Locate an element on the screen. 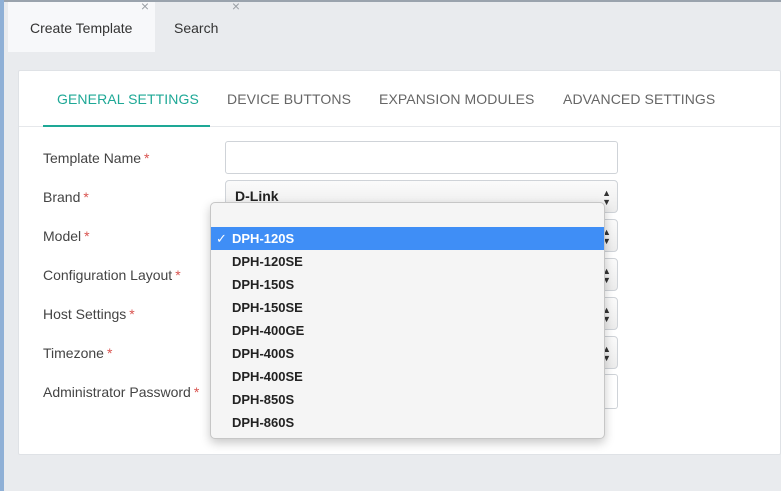  configuration-layout-label: Configuration Layout * is located at coordinates (112, 275).